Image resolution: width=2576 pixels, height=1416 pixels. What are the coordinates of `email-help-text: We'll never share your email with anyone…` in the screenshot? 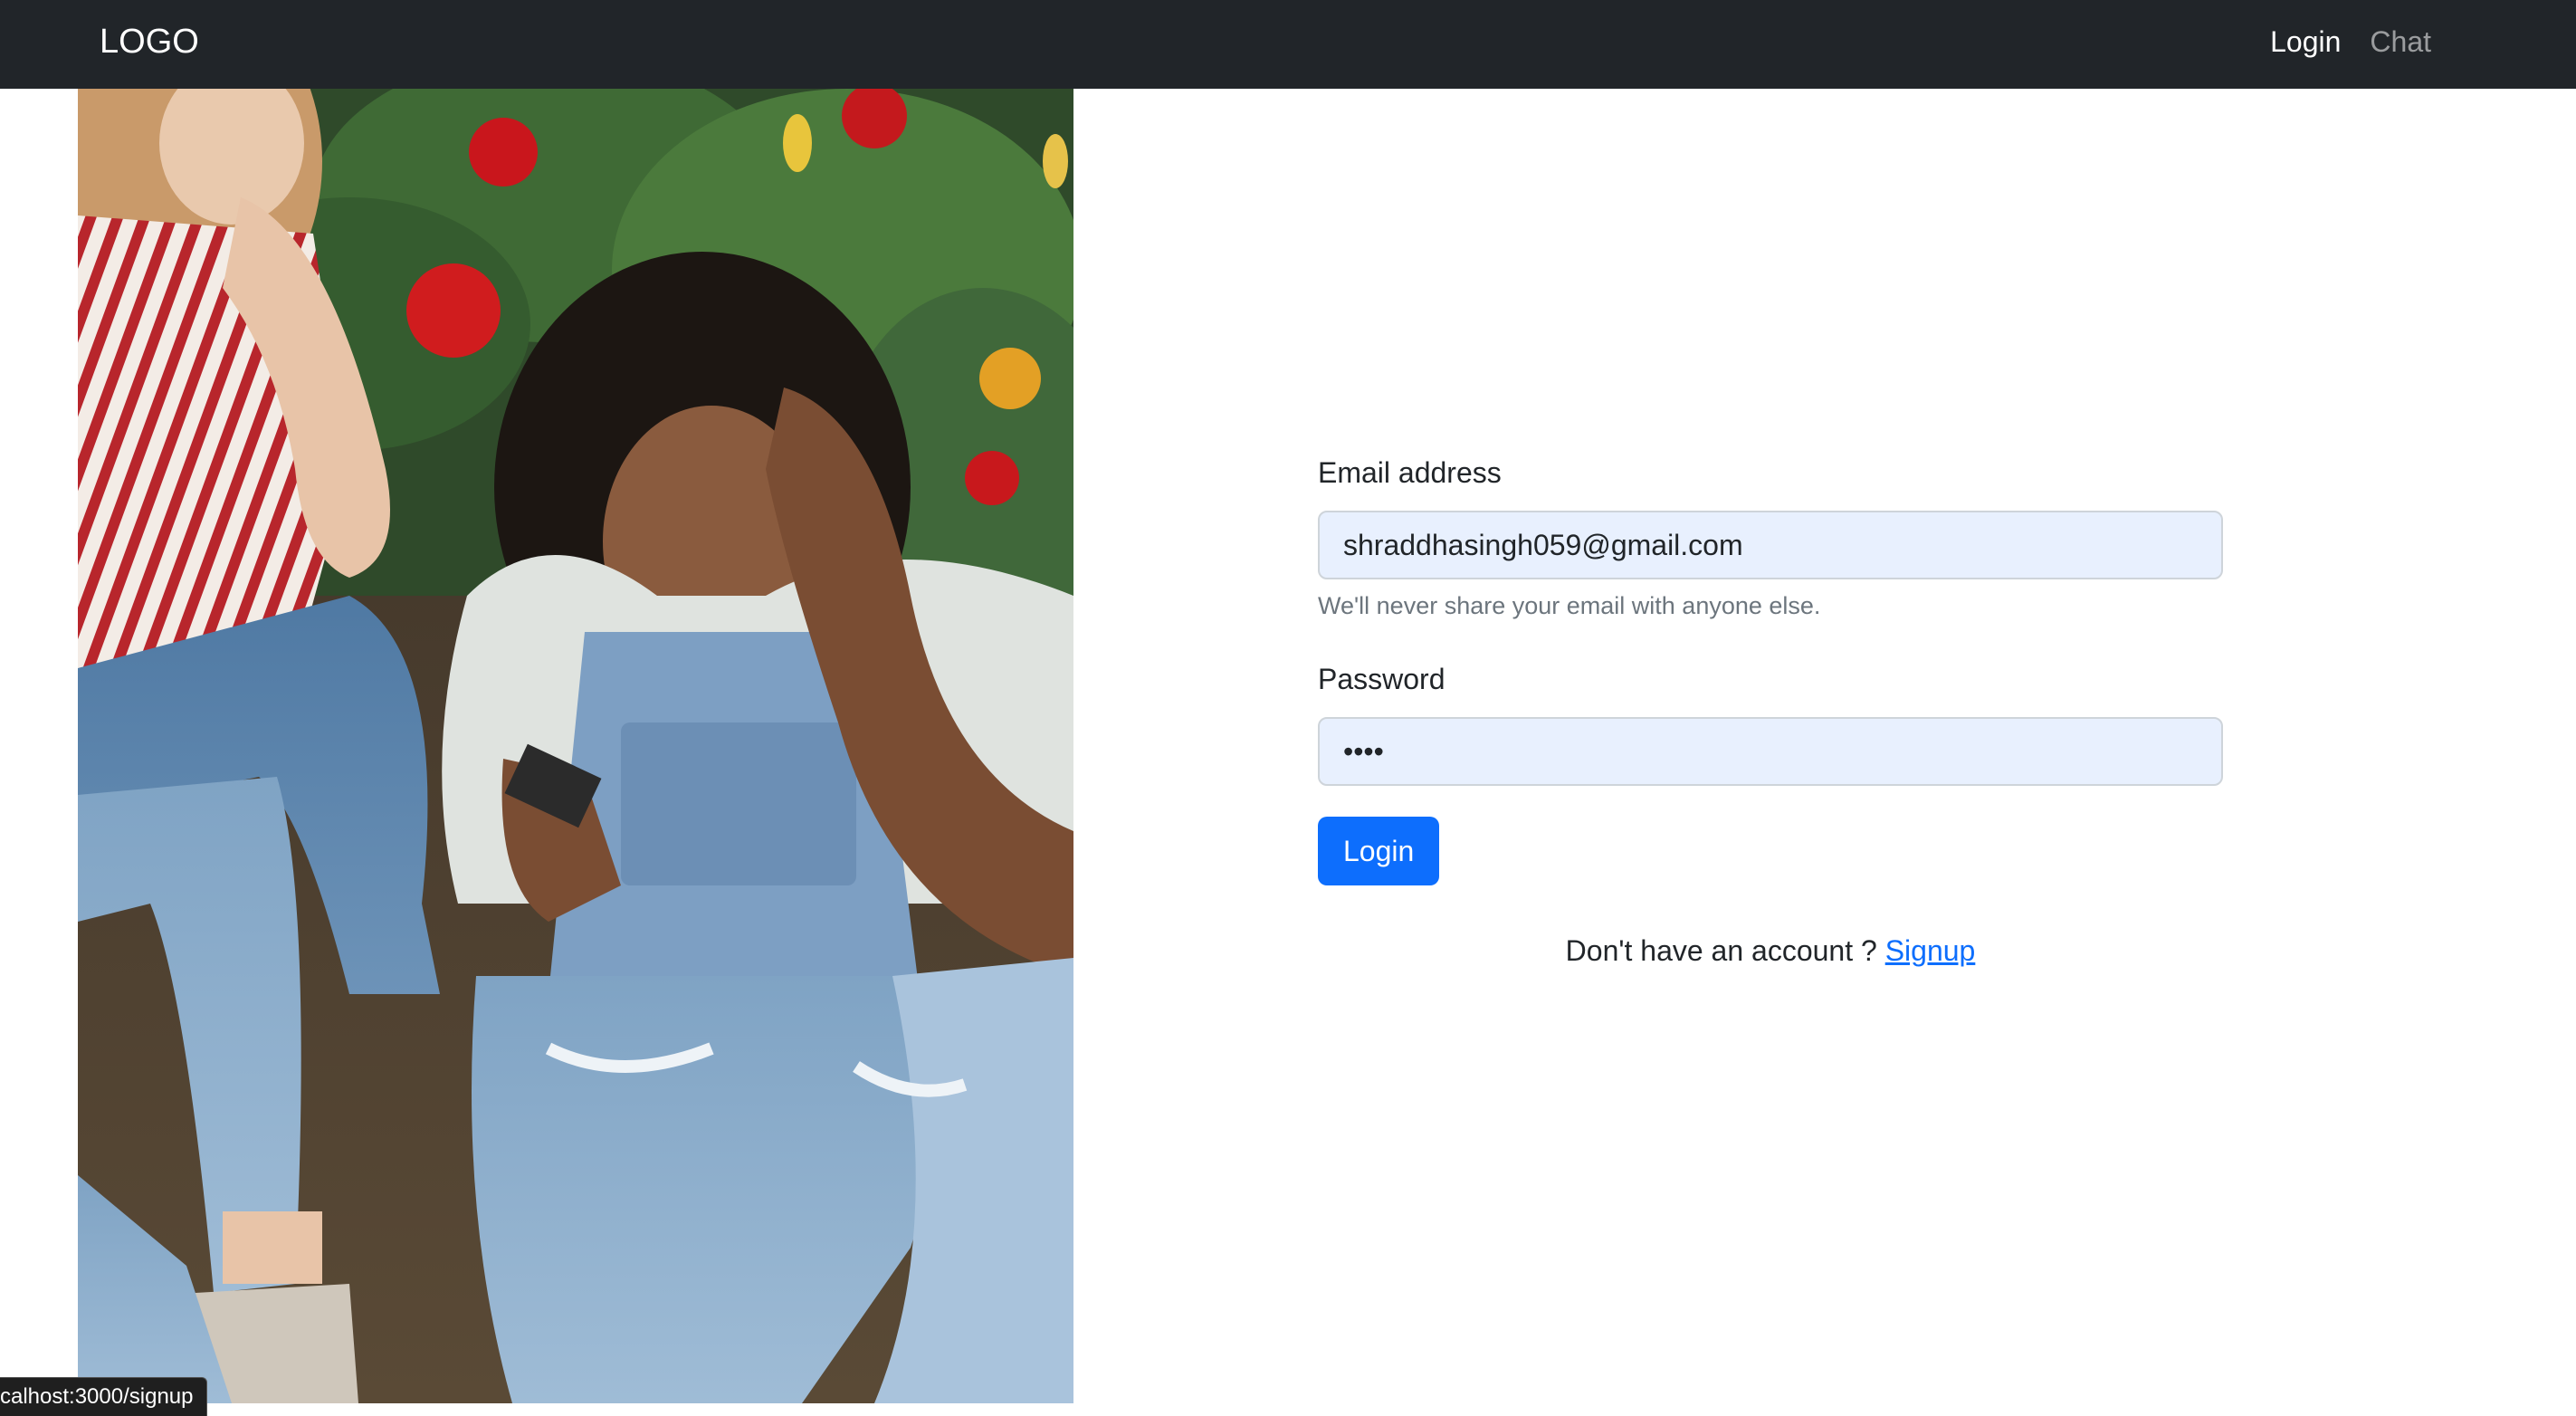 It's located at (1569, 606).